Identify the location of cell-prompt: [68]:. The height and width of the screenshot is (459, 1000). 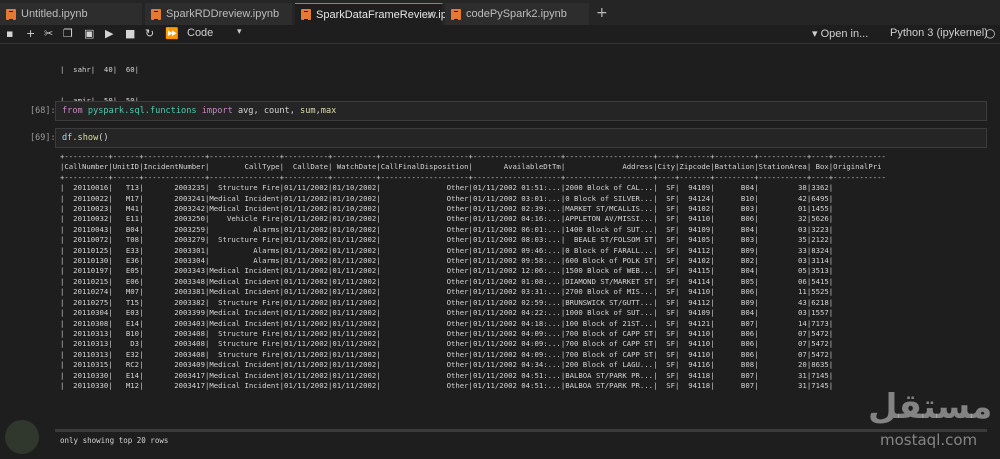
(43, 111).